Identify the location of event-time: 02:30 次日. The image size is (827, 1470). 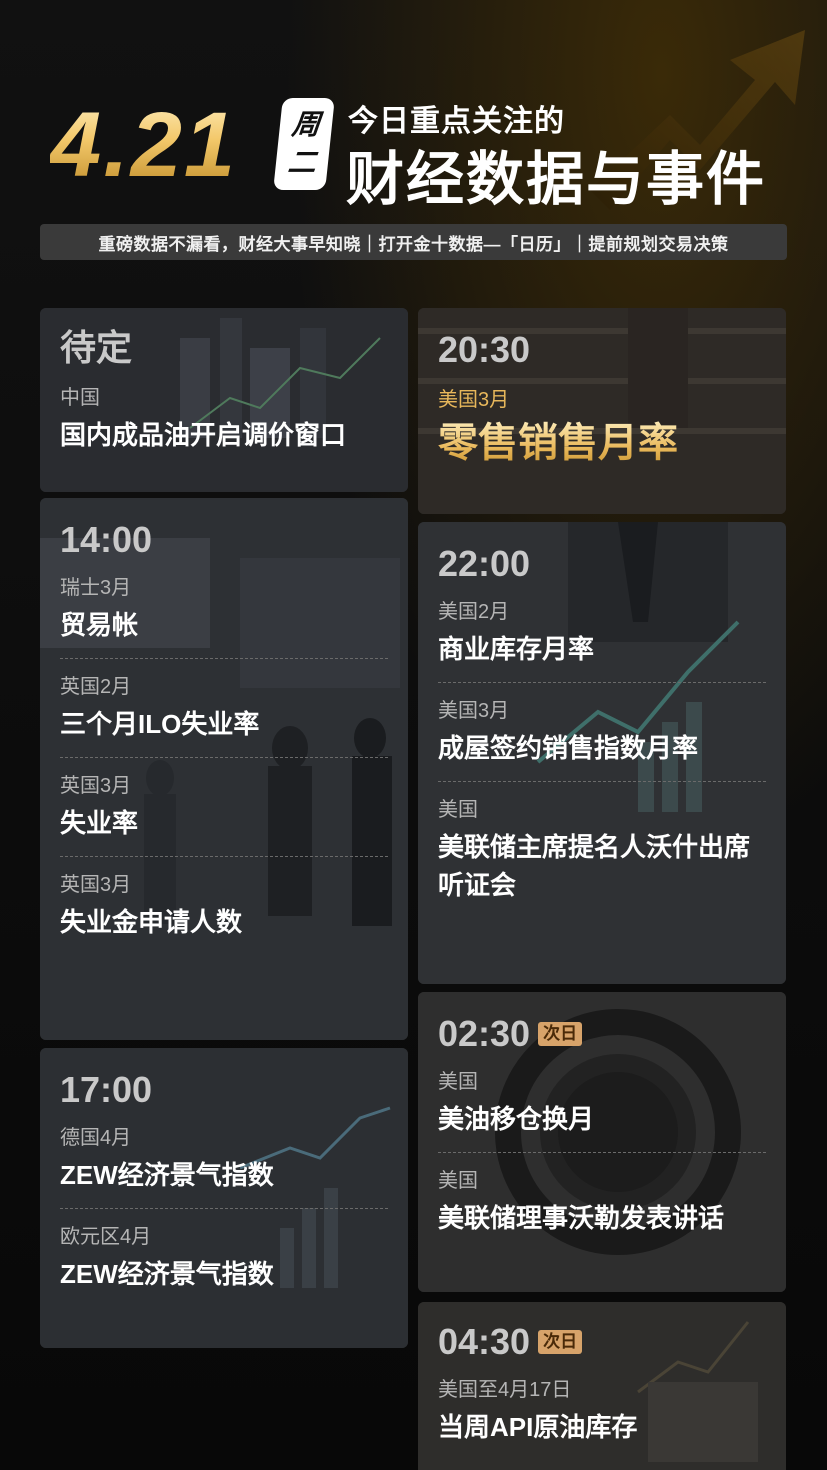
(602, 1034).